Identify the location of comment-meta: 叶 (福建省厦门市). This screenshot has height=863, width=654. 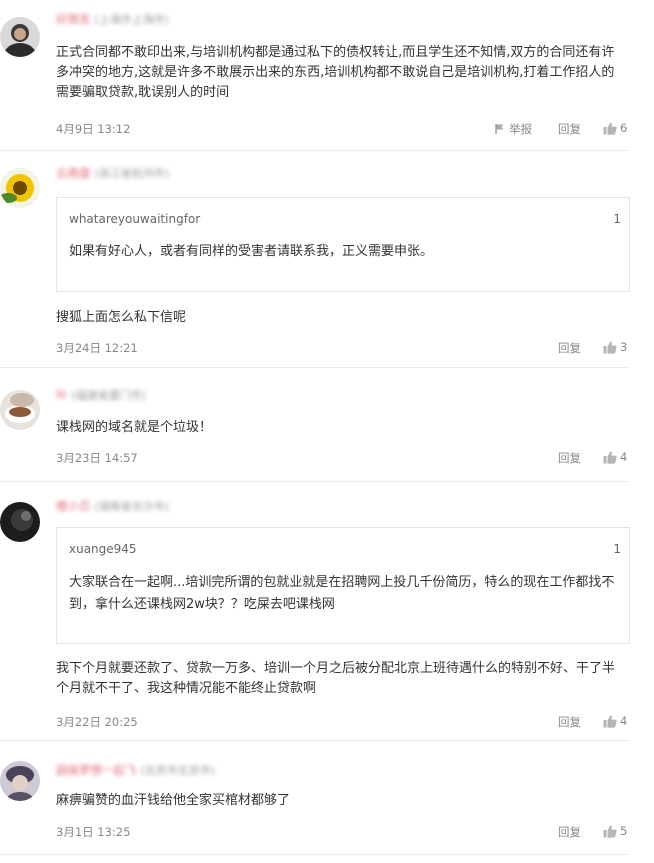
(101, 395).